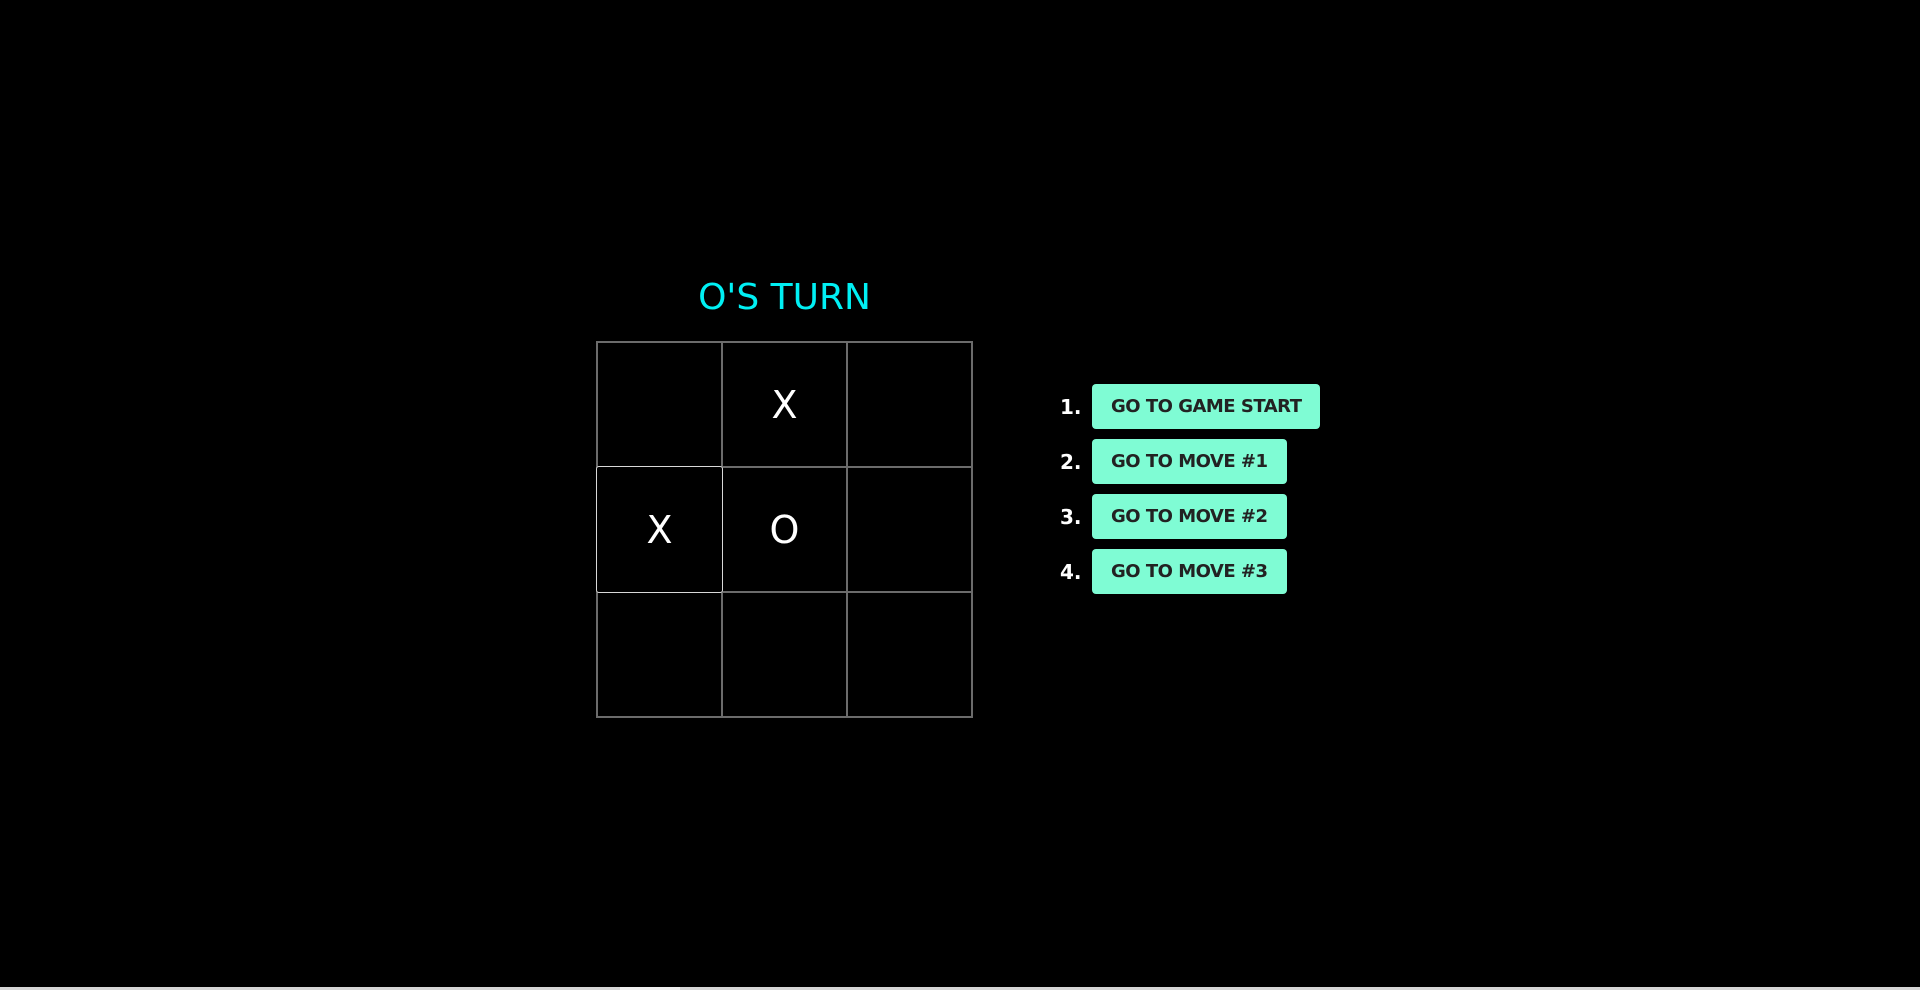 The image size is (1920, 990). I want to click on history-item: 1. GO TO GAME START, so click(1190, 406).